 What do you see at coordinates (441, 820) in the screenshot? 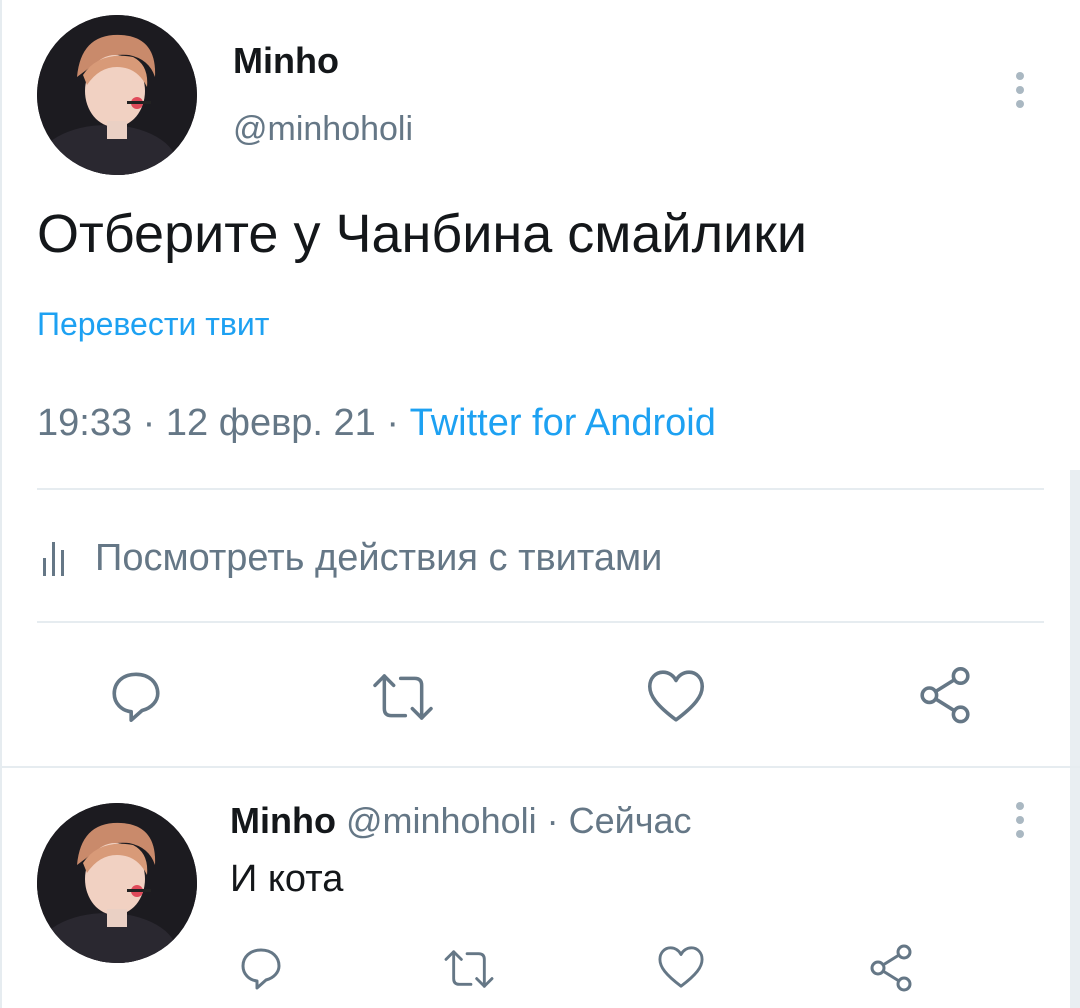
I see `reply-author-handle: @minhoholi` at bounding box center [441, 820].